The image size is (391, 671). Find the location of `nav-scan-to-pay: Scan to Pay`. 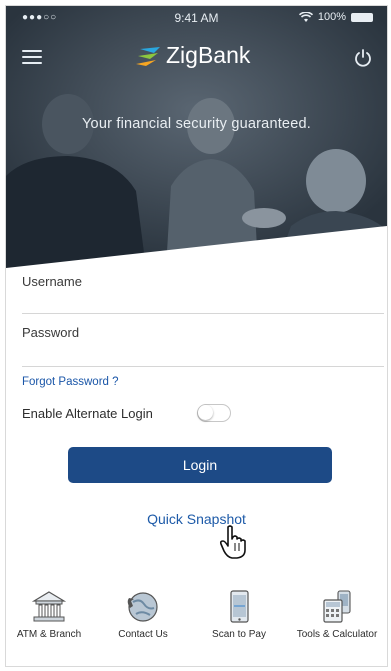

nav-scan-to-pay: Scan to Pay is located at coordinates (239, 614).